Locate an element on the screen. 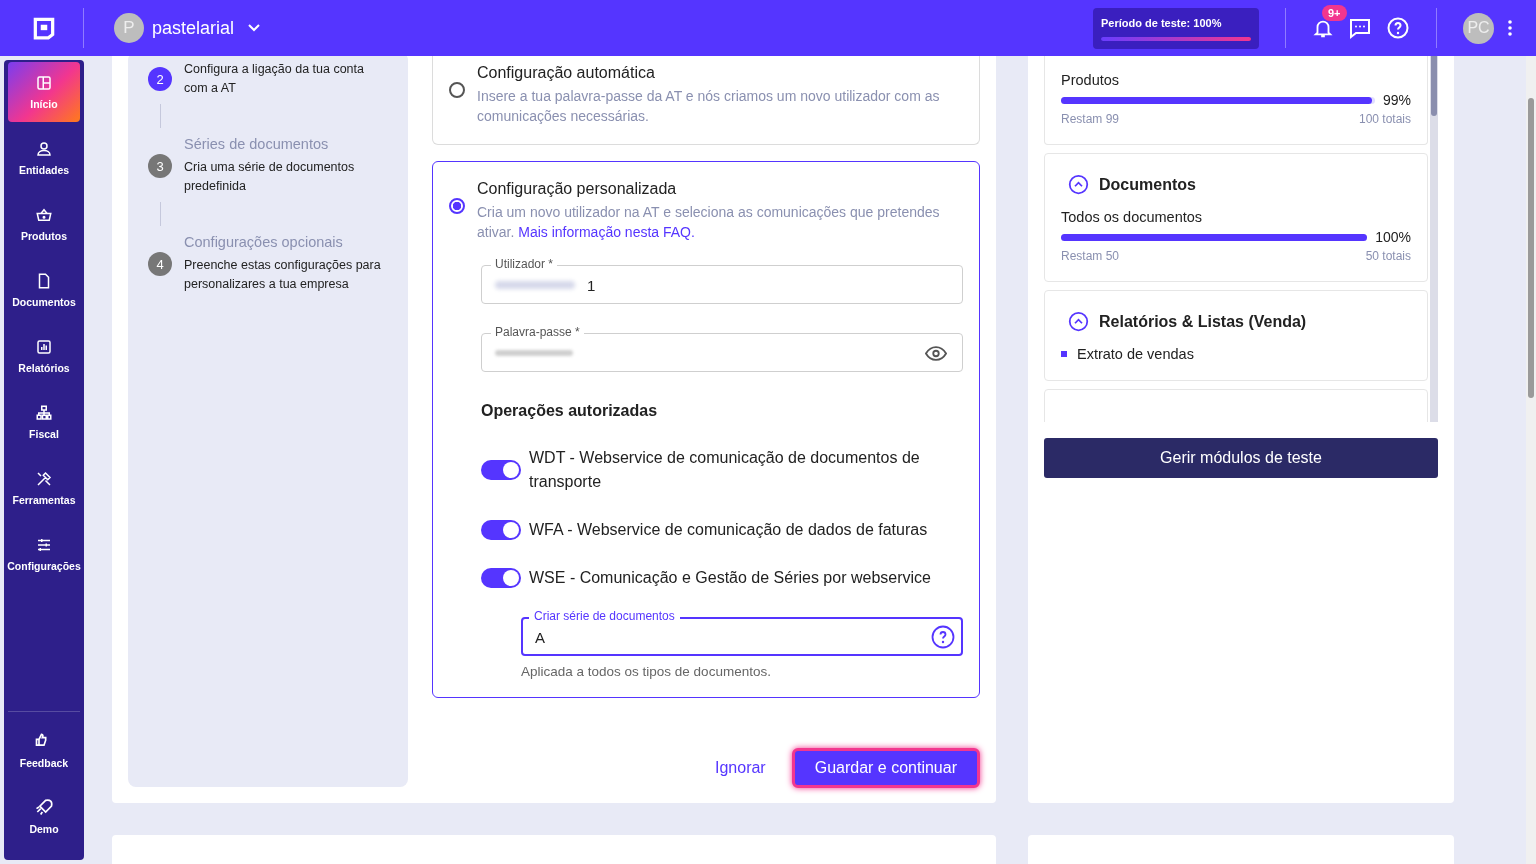 This screenshot has width=1536, height=864. option-title: Configuração personalizada is located at coordinates (577, 189).